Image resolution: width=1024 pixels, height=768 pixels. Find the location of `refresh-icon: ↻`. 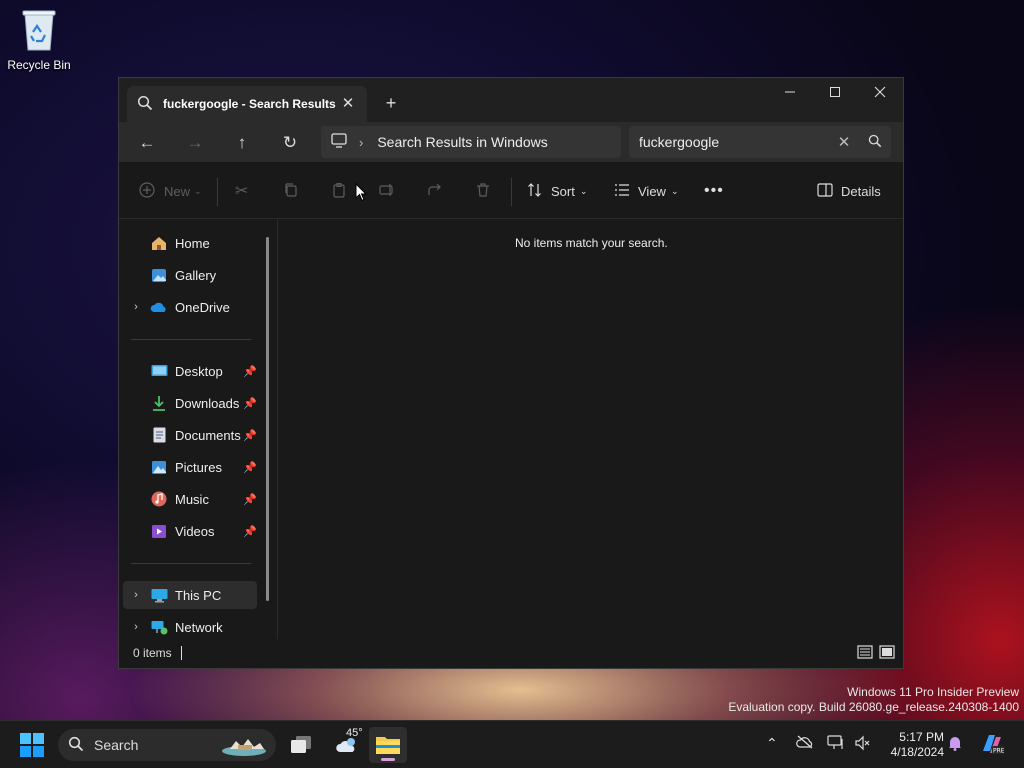

refresh-icon: ↻ is located at coordinates (290, 142).